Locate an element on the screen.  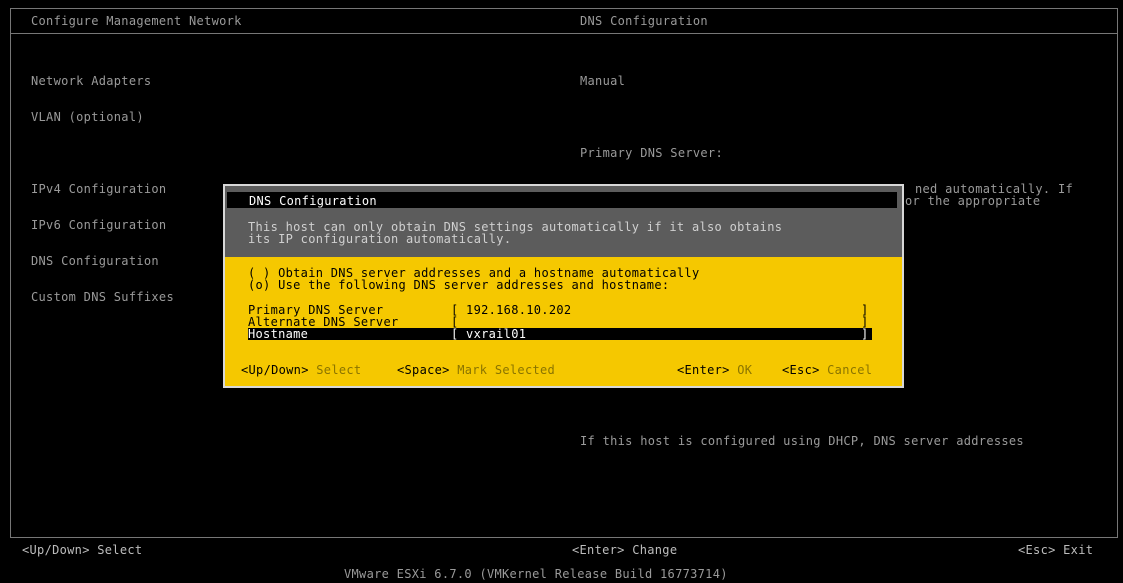
hostname-bracket: ] is located at coordinates (865, 334).